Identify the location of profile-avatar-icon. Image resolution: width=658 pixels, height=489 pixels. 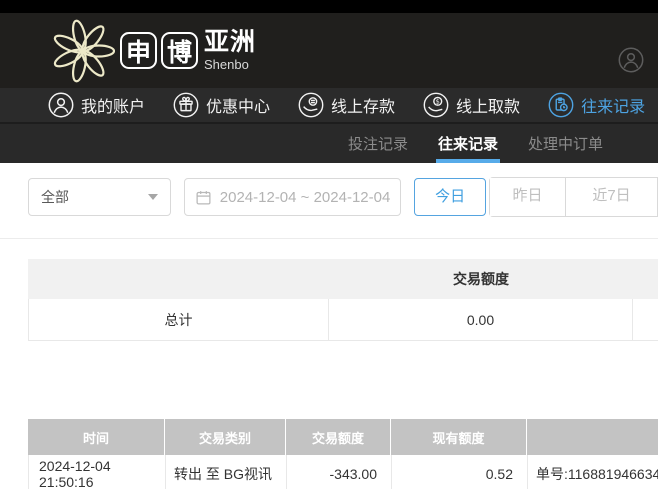
(631, 60).